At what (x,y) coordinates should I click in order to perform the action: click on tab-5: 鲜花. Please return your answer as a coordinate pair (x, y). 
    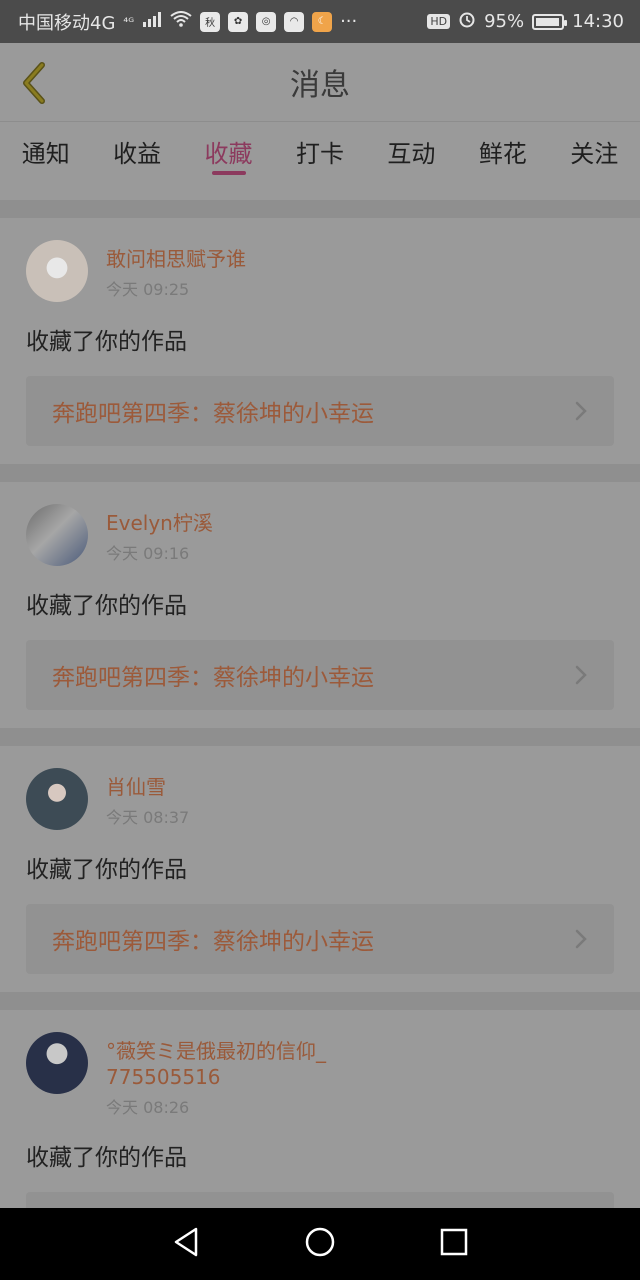
    Looking at the image, I should click on (502, 151).